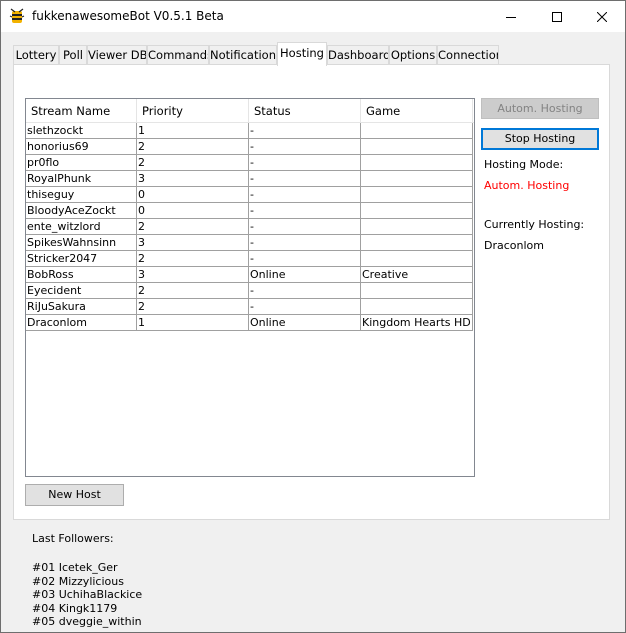 This screenshot has width=626, height=633. I want to click on column-status: Status, so click(305, 111).